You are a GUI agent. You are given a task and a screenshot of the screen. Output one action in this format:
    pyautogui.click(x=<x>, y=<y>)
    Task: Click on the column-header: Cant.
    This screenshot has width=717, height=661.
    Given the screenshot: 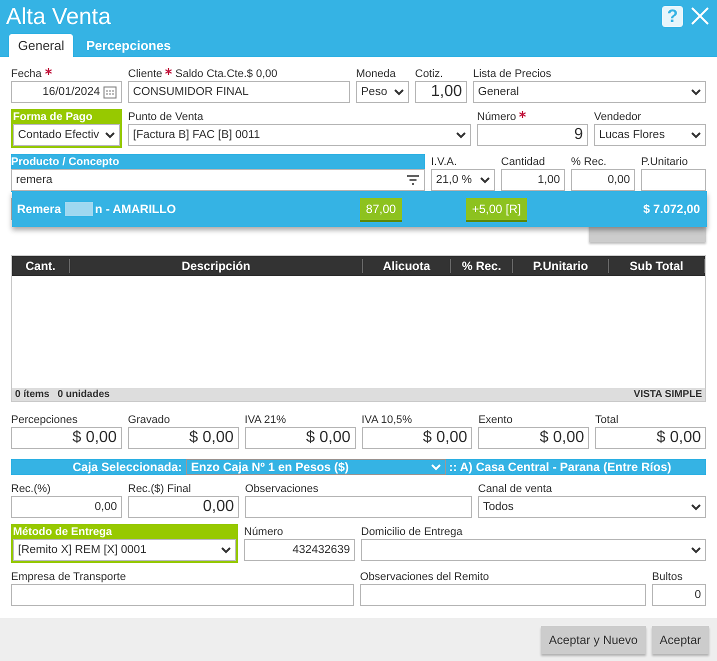 What is the action you would take?
    pyautogui.click(x=41, y=266)
    